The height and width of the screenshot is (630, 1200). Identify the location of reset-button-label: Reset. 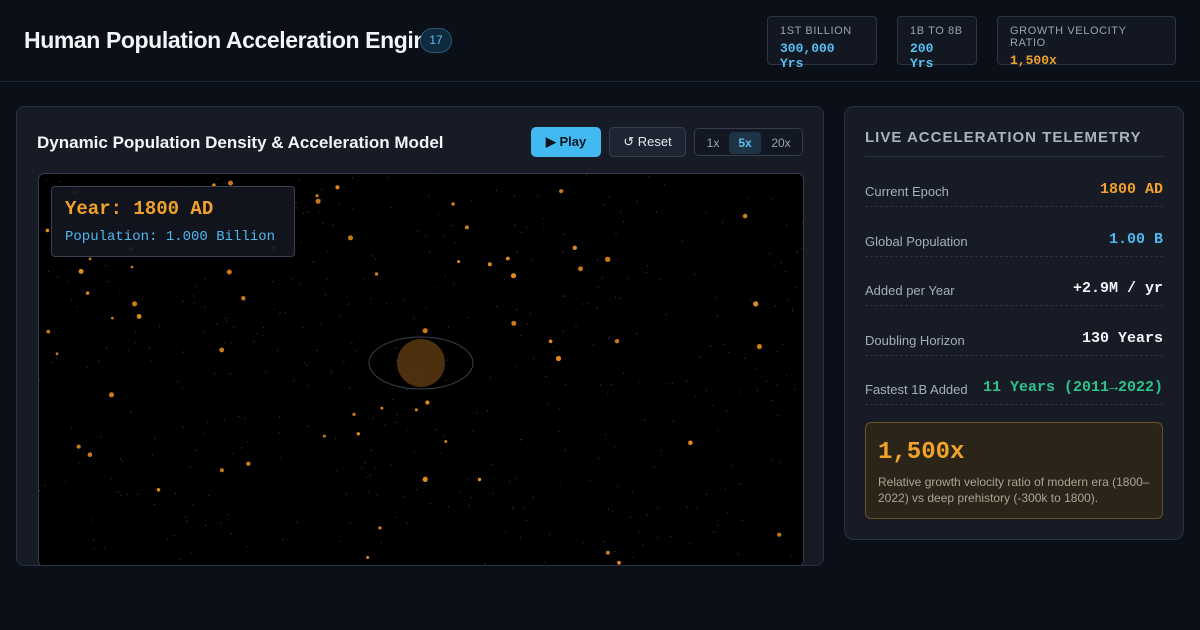
(654, 141).